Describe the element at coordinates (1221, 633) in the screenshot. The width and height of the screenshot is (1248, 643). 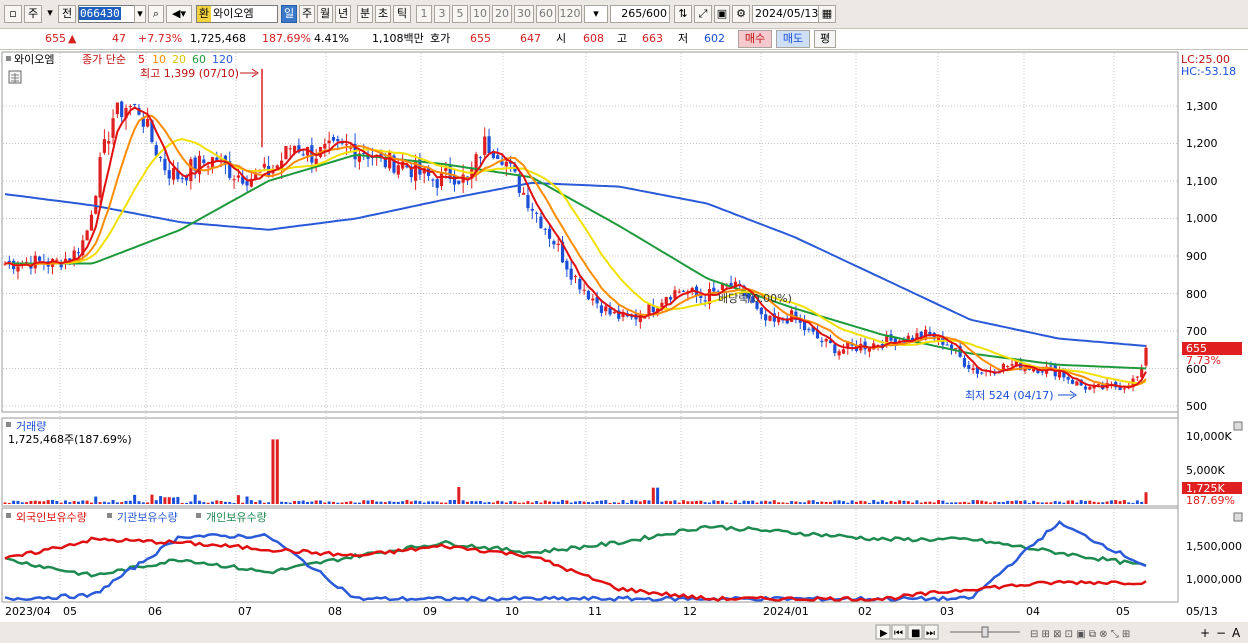
I see `zoom-out-icon: −` at that location.